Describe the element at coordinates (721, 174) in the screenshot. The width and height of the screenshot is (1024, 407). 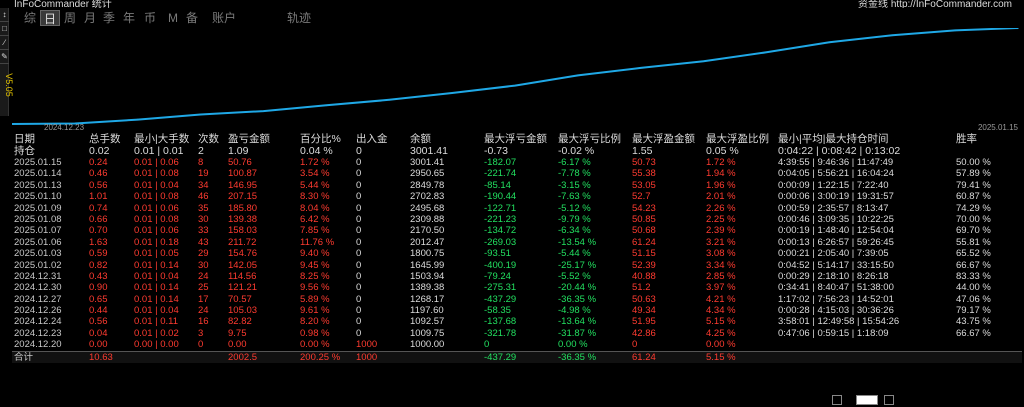
I see `table-cell: 1.94 %` at that location.